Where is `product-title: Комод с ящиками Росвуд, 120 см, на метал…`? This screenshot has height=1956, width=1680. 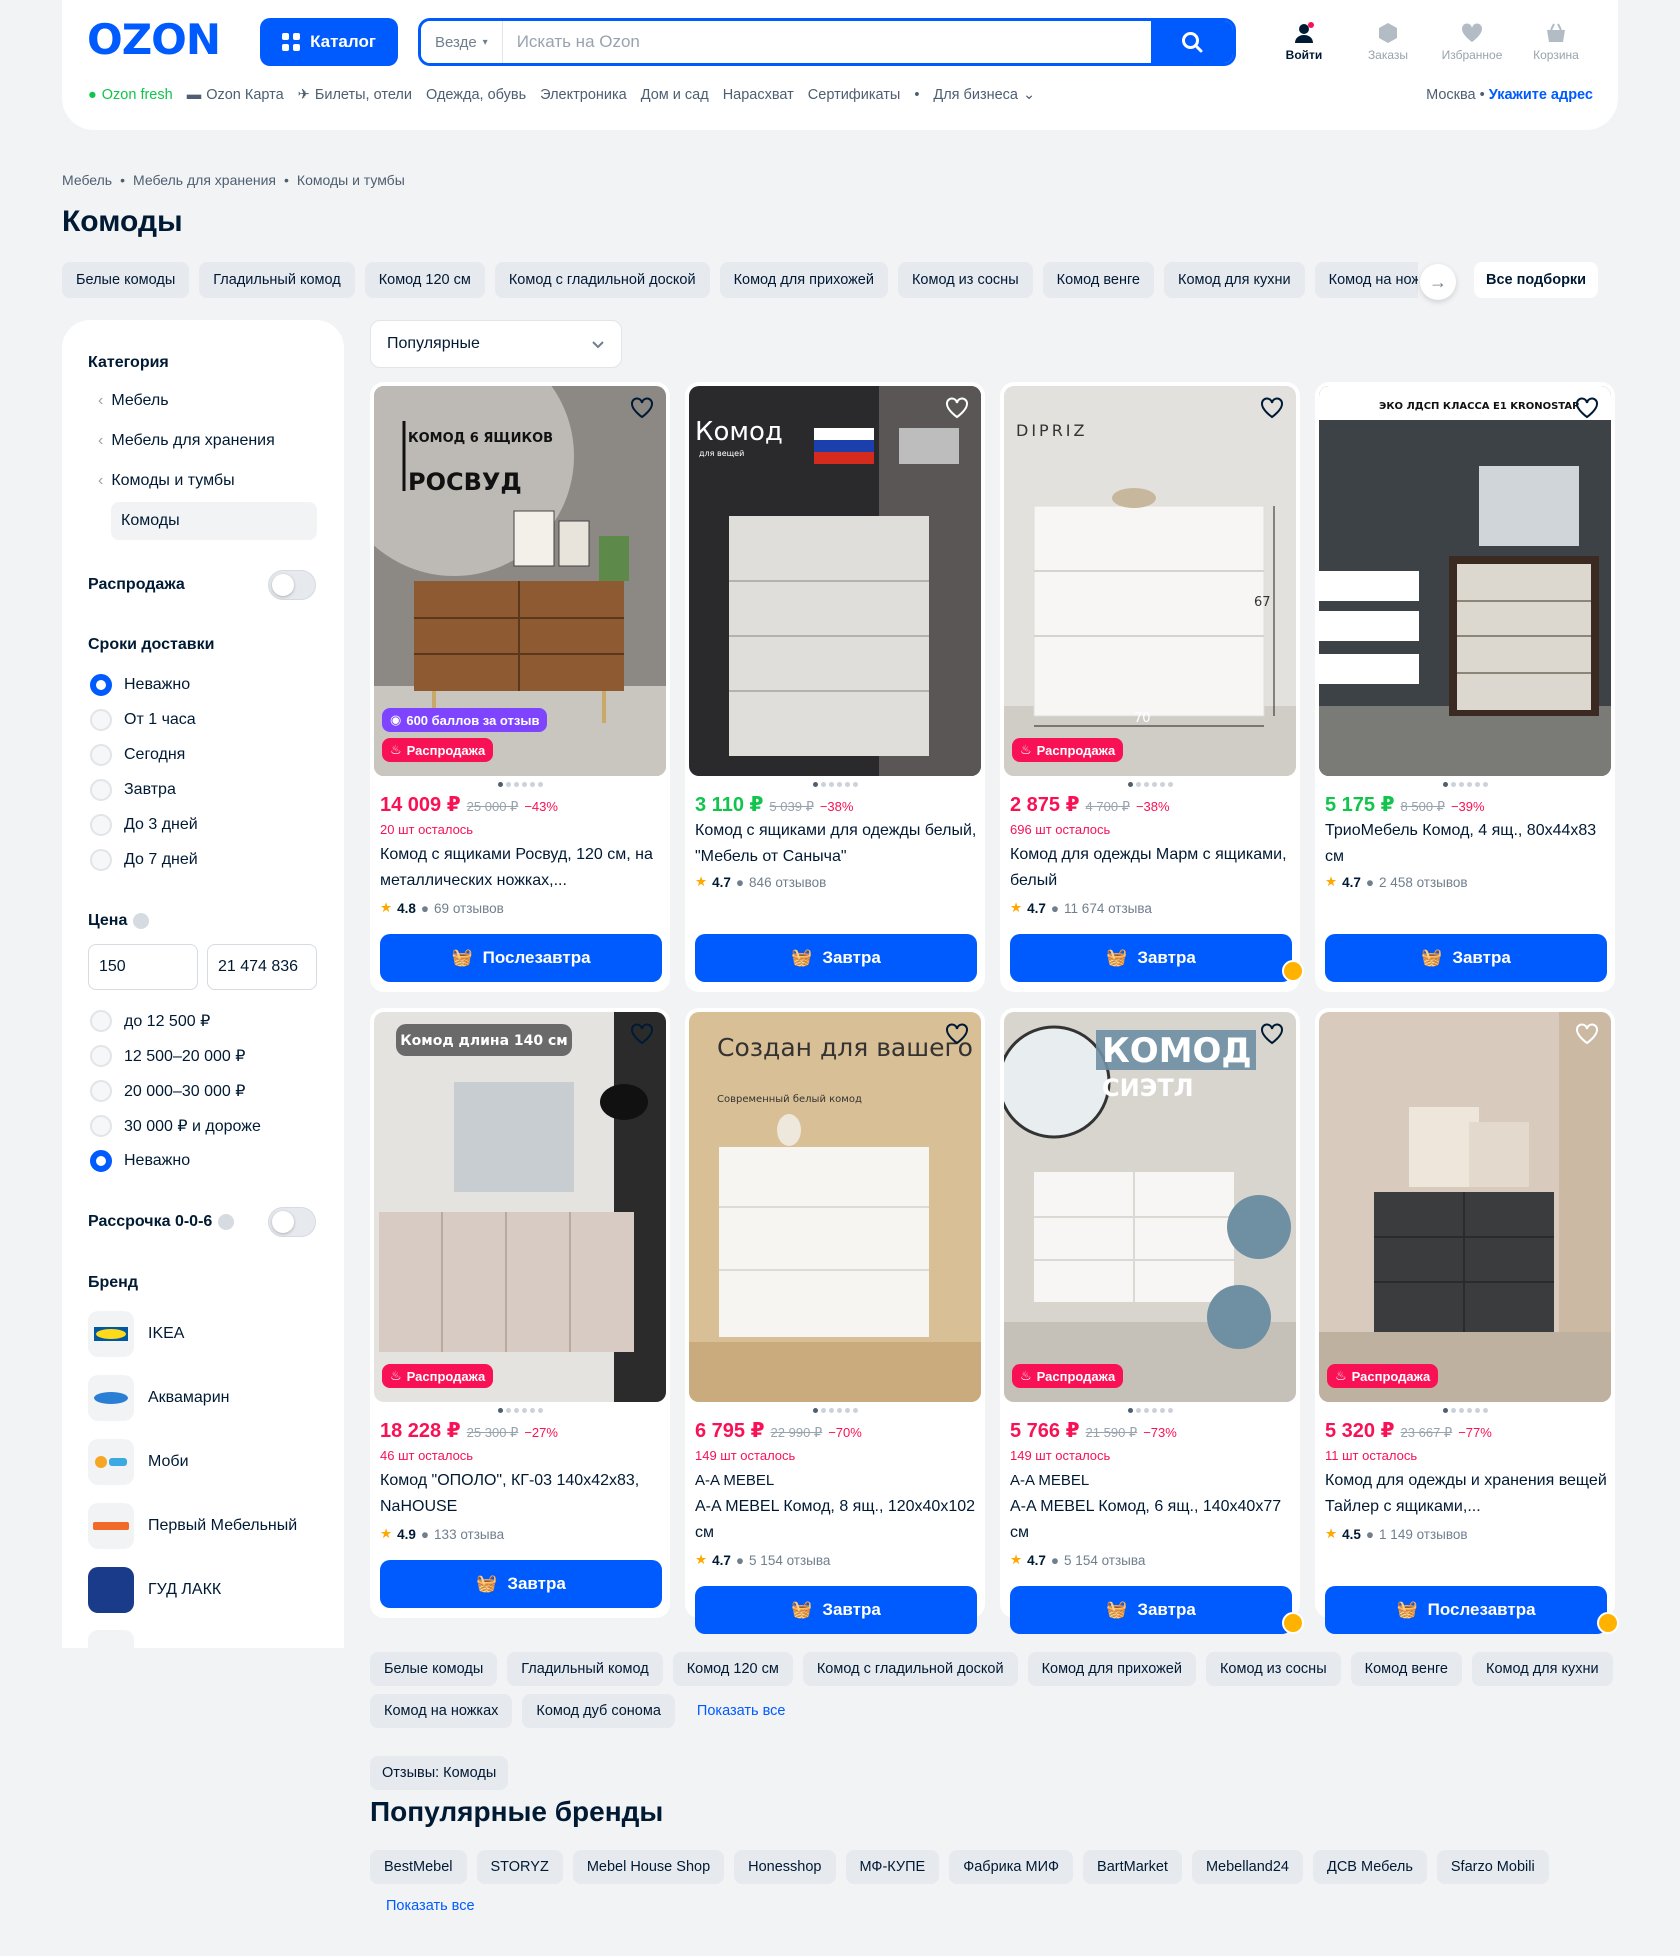
product-title: Комод с ящиками Росвуд, 120 см, на метал… is located at coordinates (521, 868).